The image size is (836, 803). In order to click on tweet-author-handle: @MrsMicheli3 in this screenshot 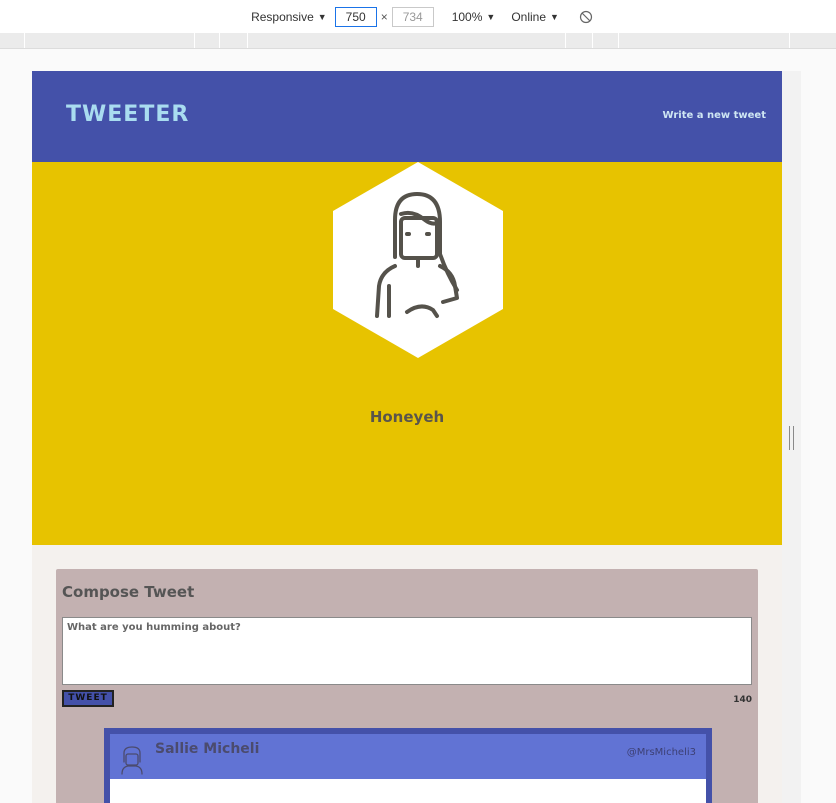, I will do `click(661, 752)`.